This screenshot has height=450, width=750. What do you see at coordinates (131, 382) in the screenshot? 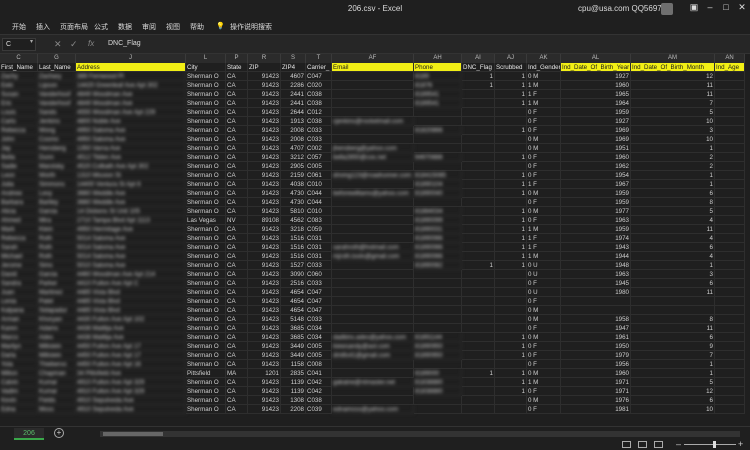
I see `table-cell: 4910 Fulton Ave Apt 329` at bounding box center [131, 382].